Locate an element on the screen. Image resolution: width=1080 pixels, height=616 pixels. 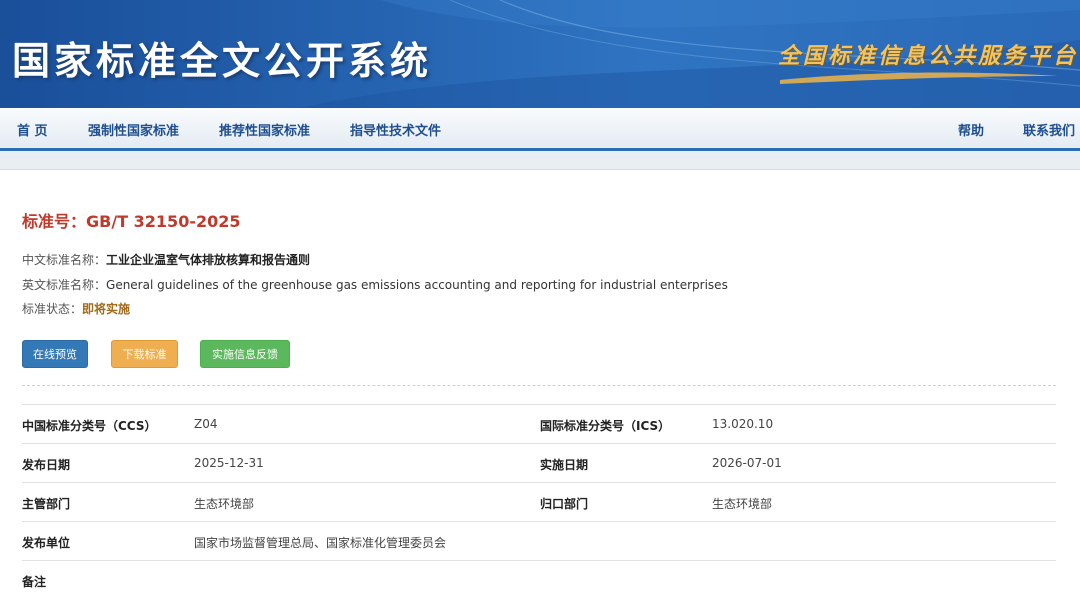
publish-date-label: 发布日期 is located at coordinates (46, 465).